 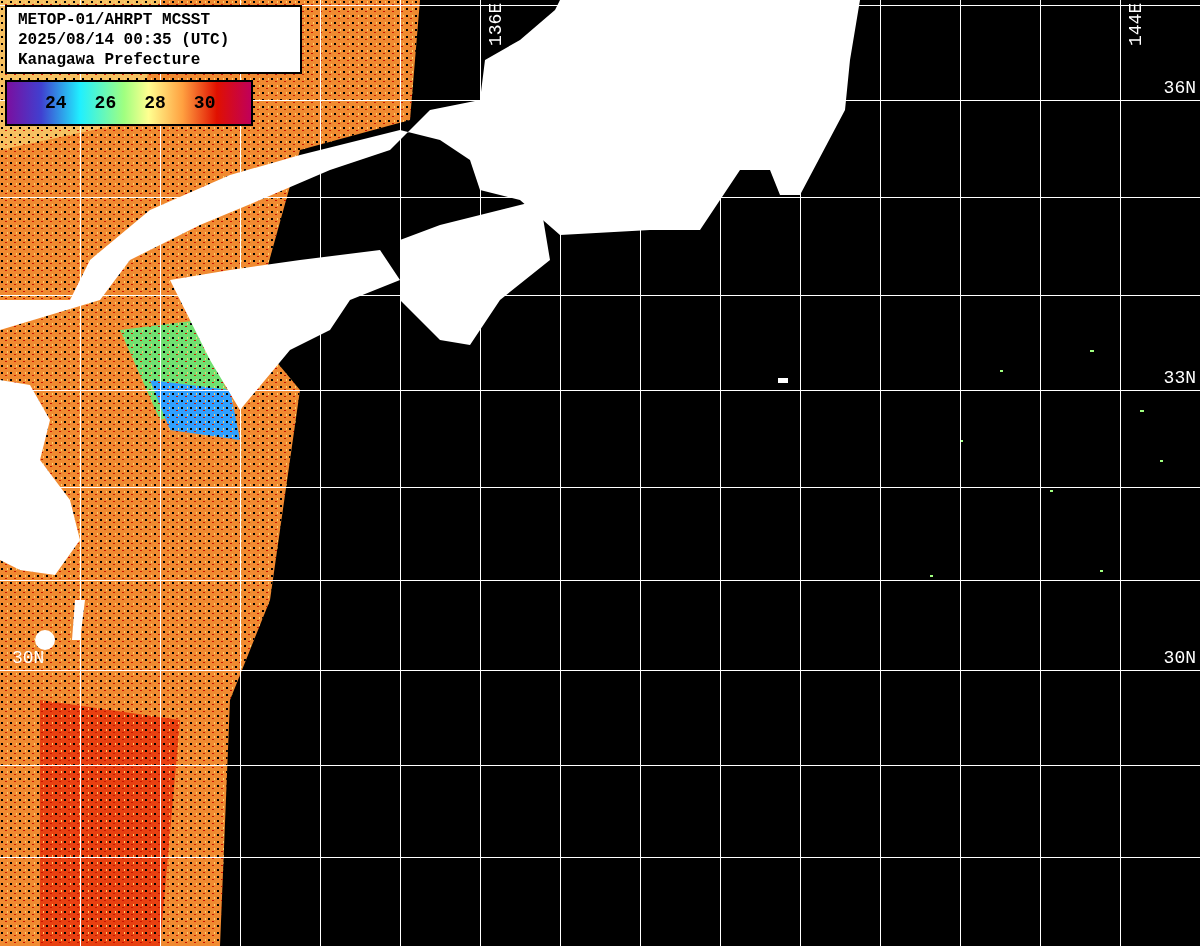 What do you see at coordinates (204, 103) in the screenshot?
I see `scale-tick-label: 30` at bounding box center [204, 103].